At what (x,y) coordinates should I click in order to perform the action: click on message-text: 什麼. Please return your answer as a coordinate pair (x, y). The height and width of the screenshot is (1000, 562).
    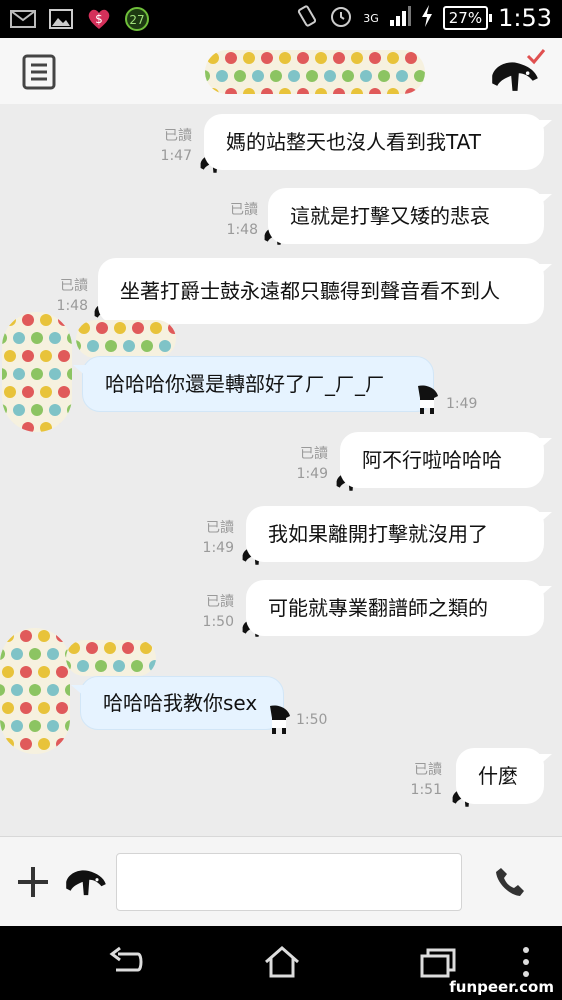
    Looking at the image, I should click on (498, 776).